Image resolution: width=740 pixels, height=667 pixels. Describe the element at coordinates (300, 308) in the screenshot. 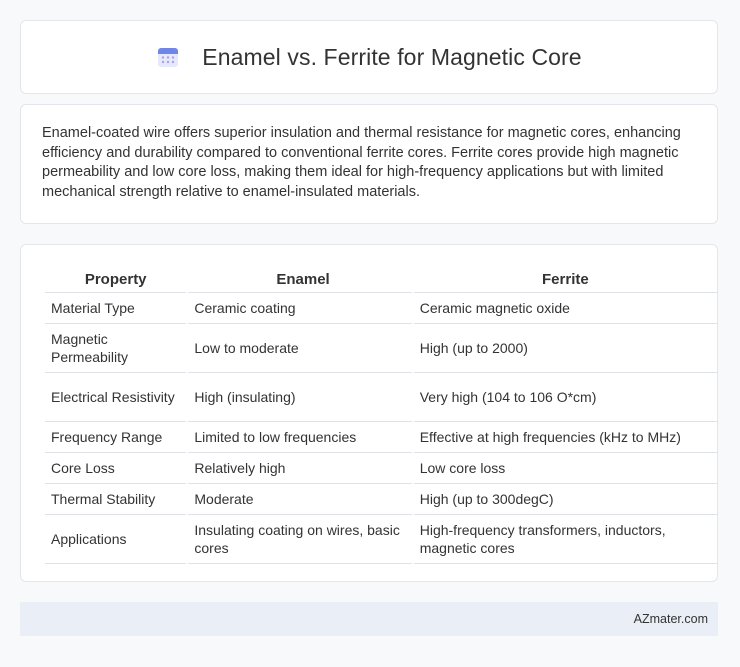

I see `cell-enamel: Ceramic coating` at that location.